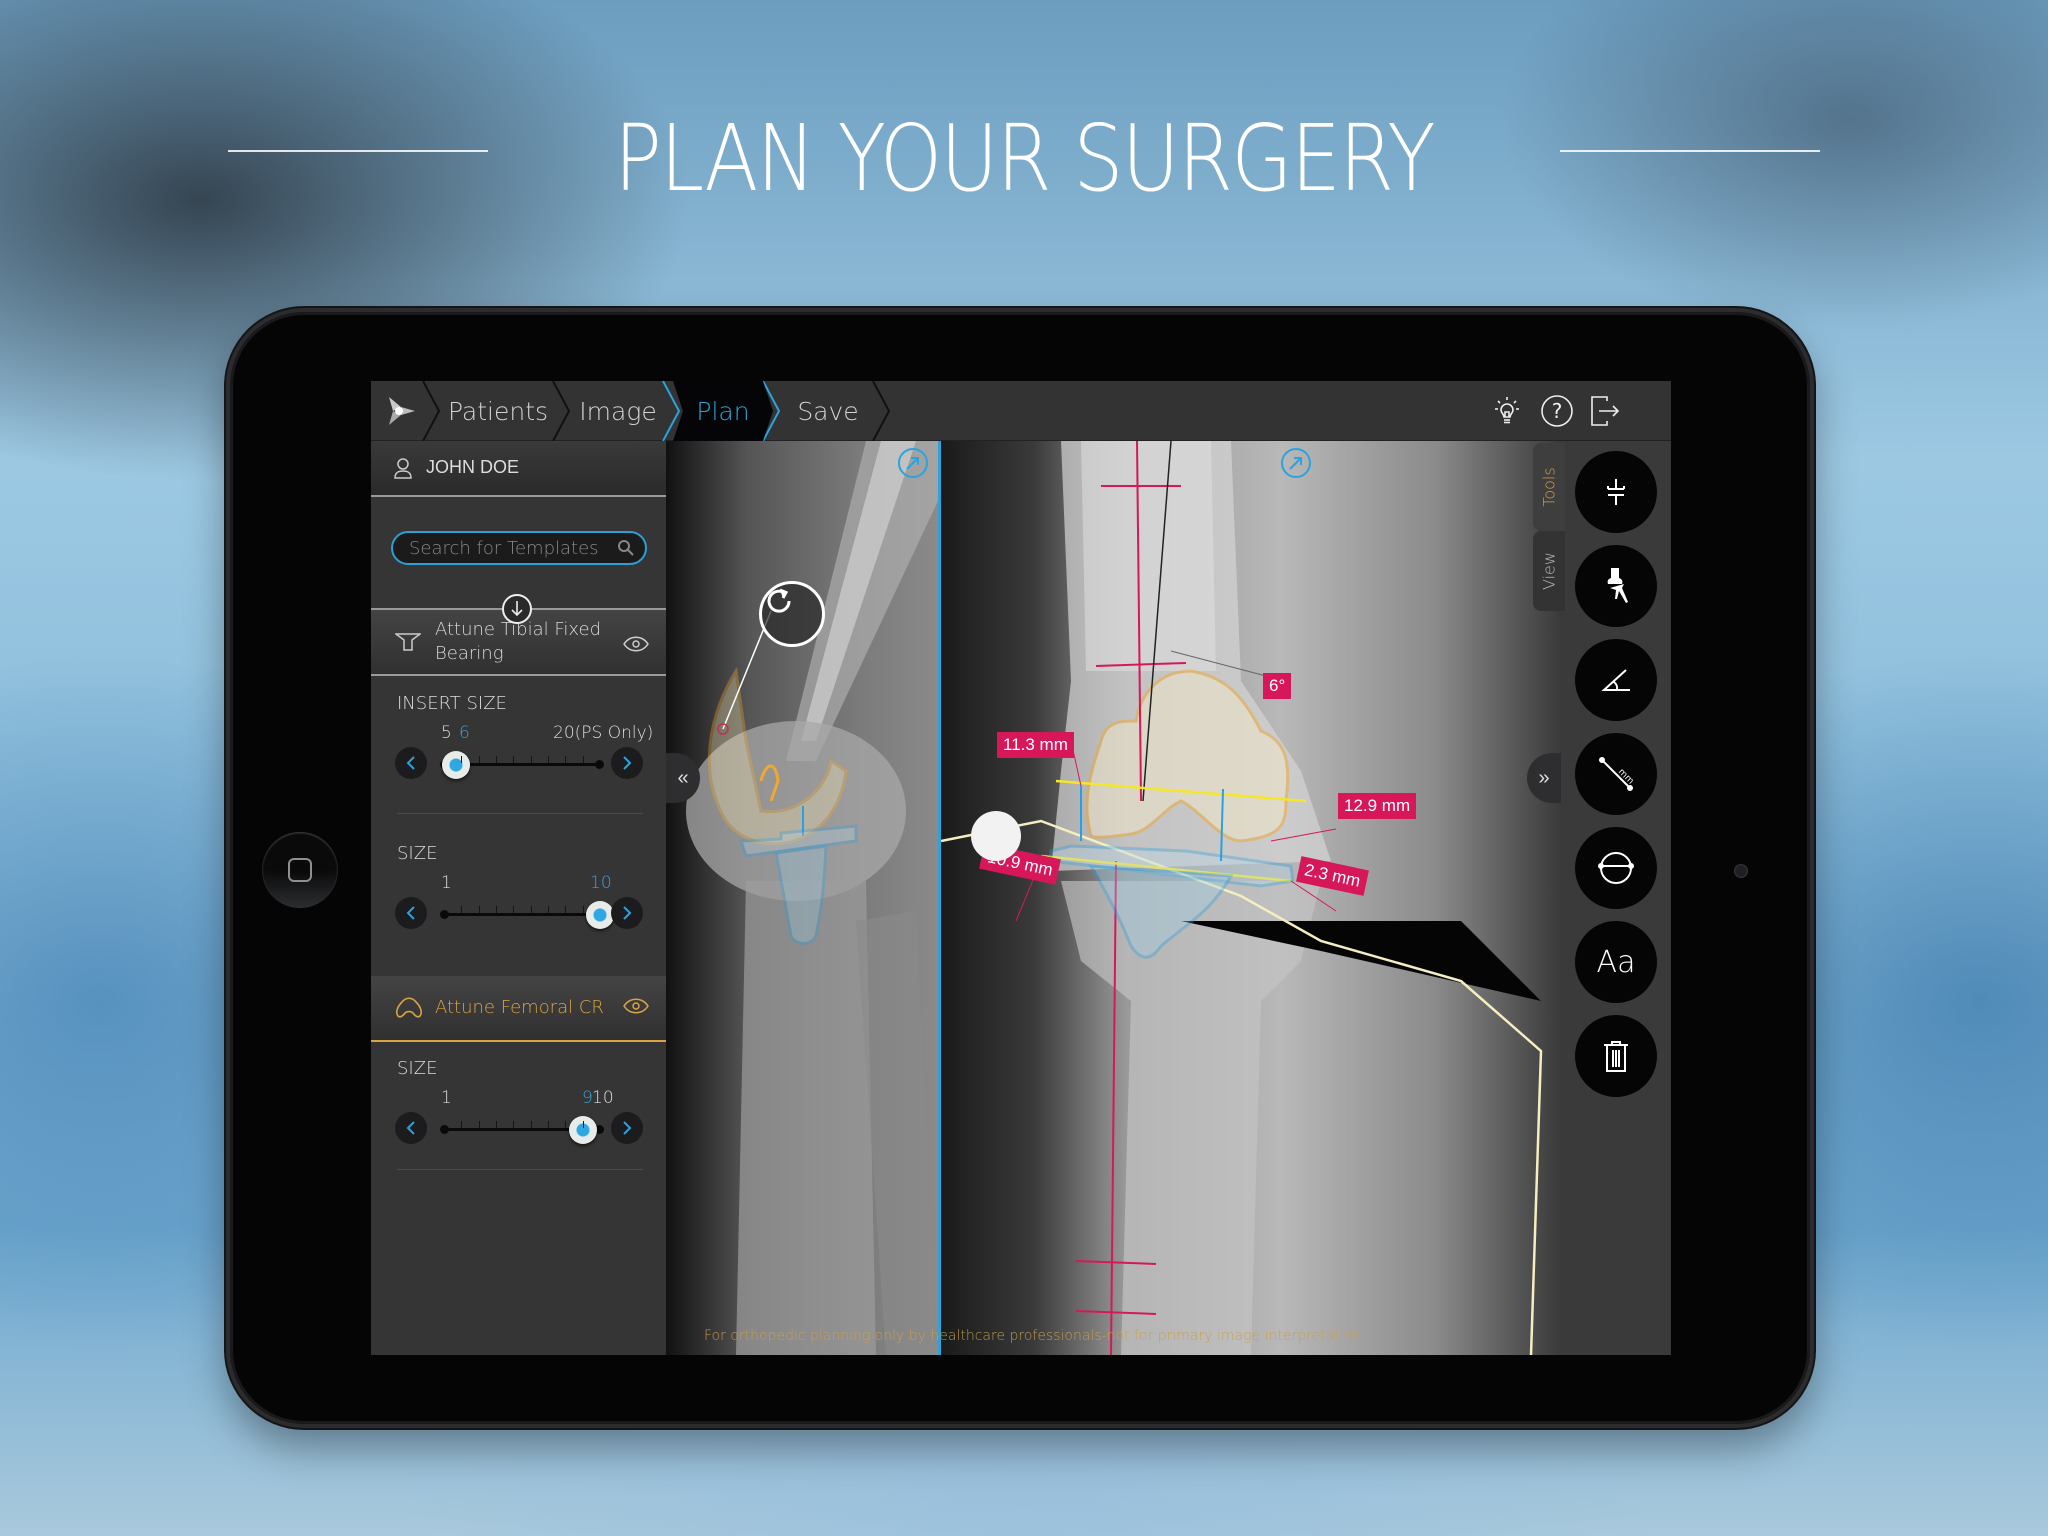 This screenshot has width=2048, height=1536. What do you see at coordinates (1616, 492) in the screenshot?
I see `alignment-tool-button` at bounding box center [1616, 492].